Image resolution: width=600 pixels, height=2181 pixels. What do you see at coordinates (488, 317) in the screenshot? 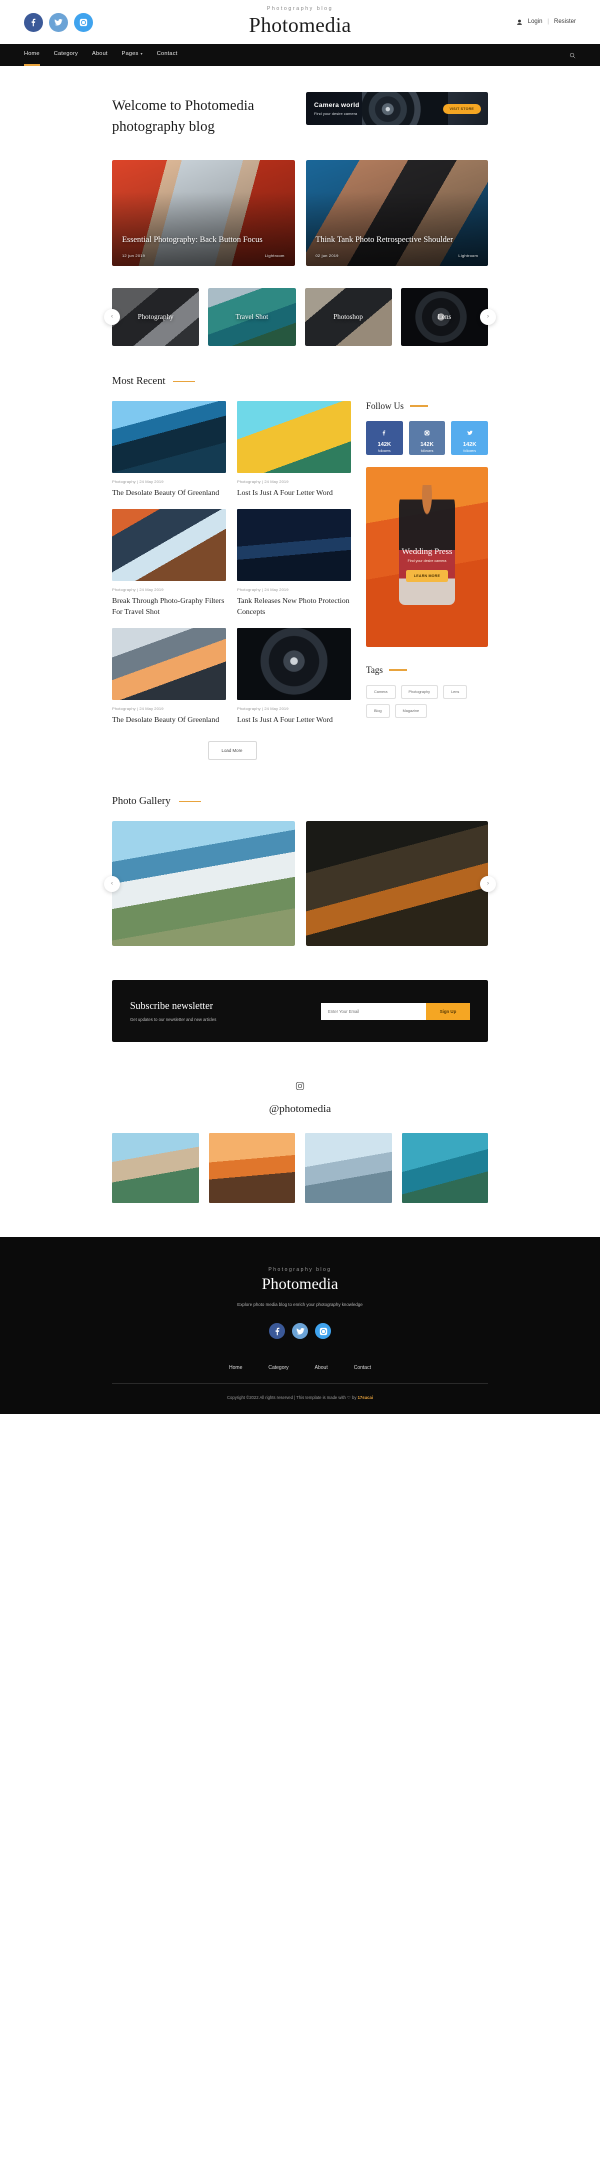
I see `carousel-next-button: ›` at bounding box center [488, 317].